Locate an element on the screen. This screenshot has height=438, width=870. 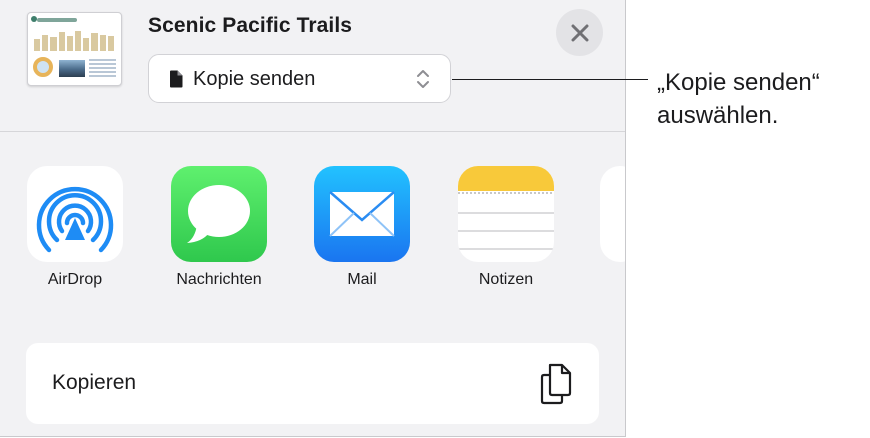
app-notes: Notizen is located at coordinates (506, 227).